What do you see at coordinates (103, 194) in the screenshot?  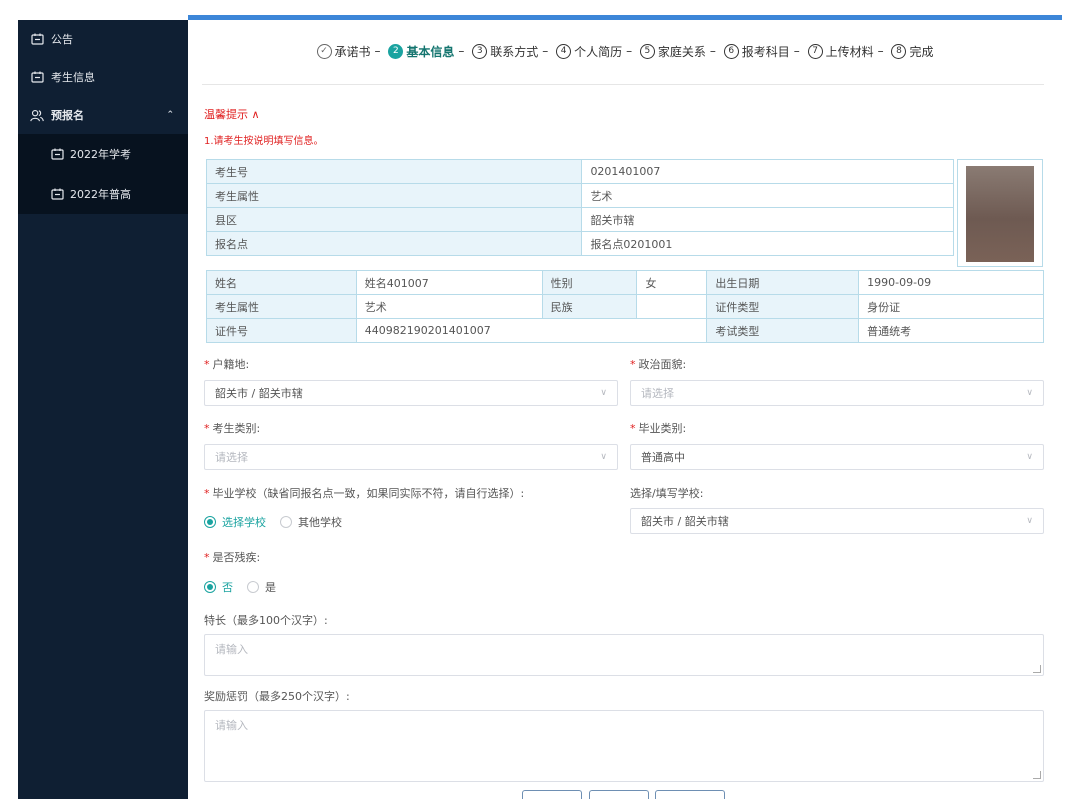 I see `sidebar-subitem-2022-pugao: 2022年普高` at bounding box center [103, 194].